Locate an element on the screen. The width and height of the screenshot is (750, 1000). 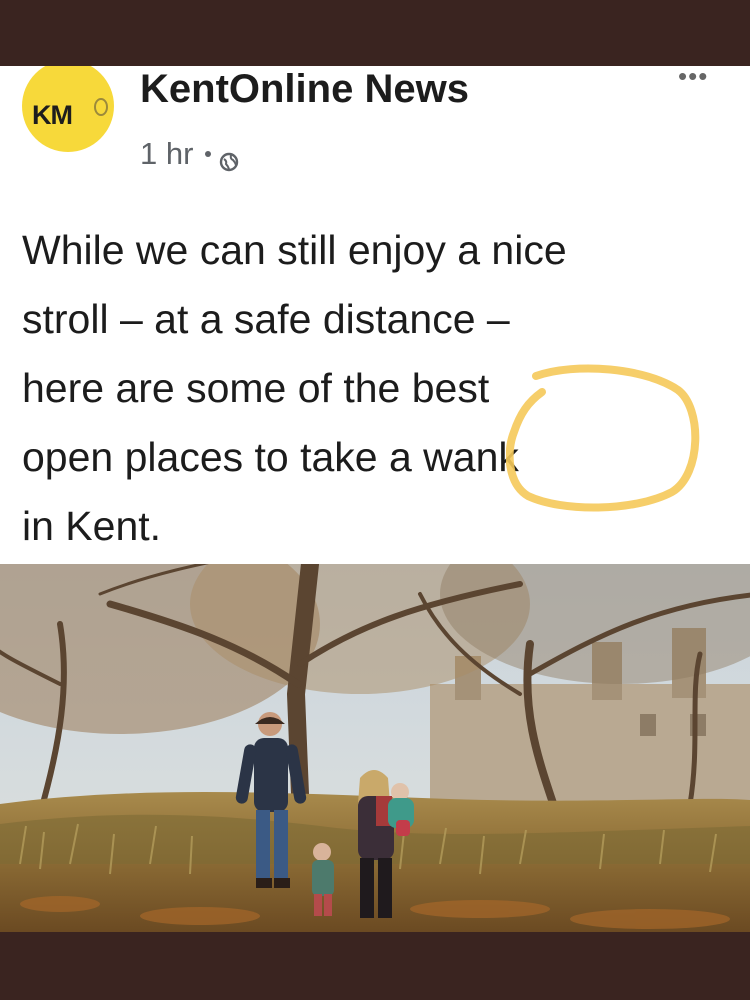
globe-icon is located at coordinates (229, 158).